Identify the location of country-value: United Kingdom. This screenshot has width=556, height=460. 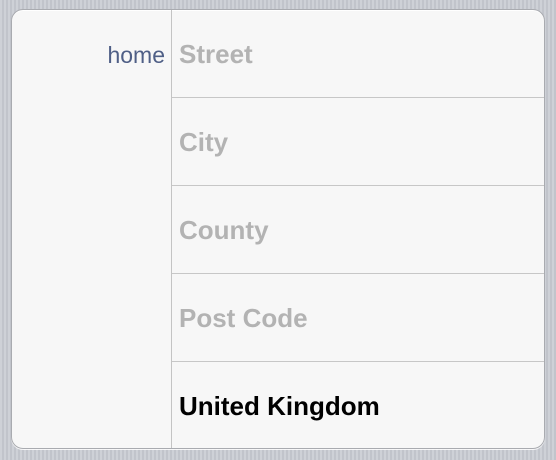
(279, 406).